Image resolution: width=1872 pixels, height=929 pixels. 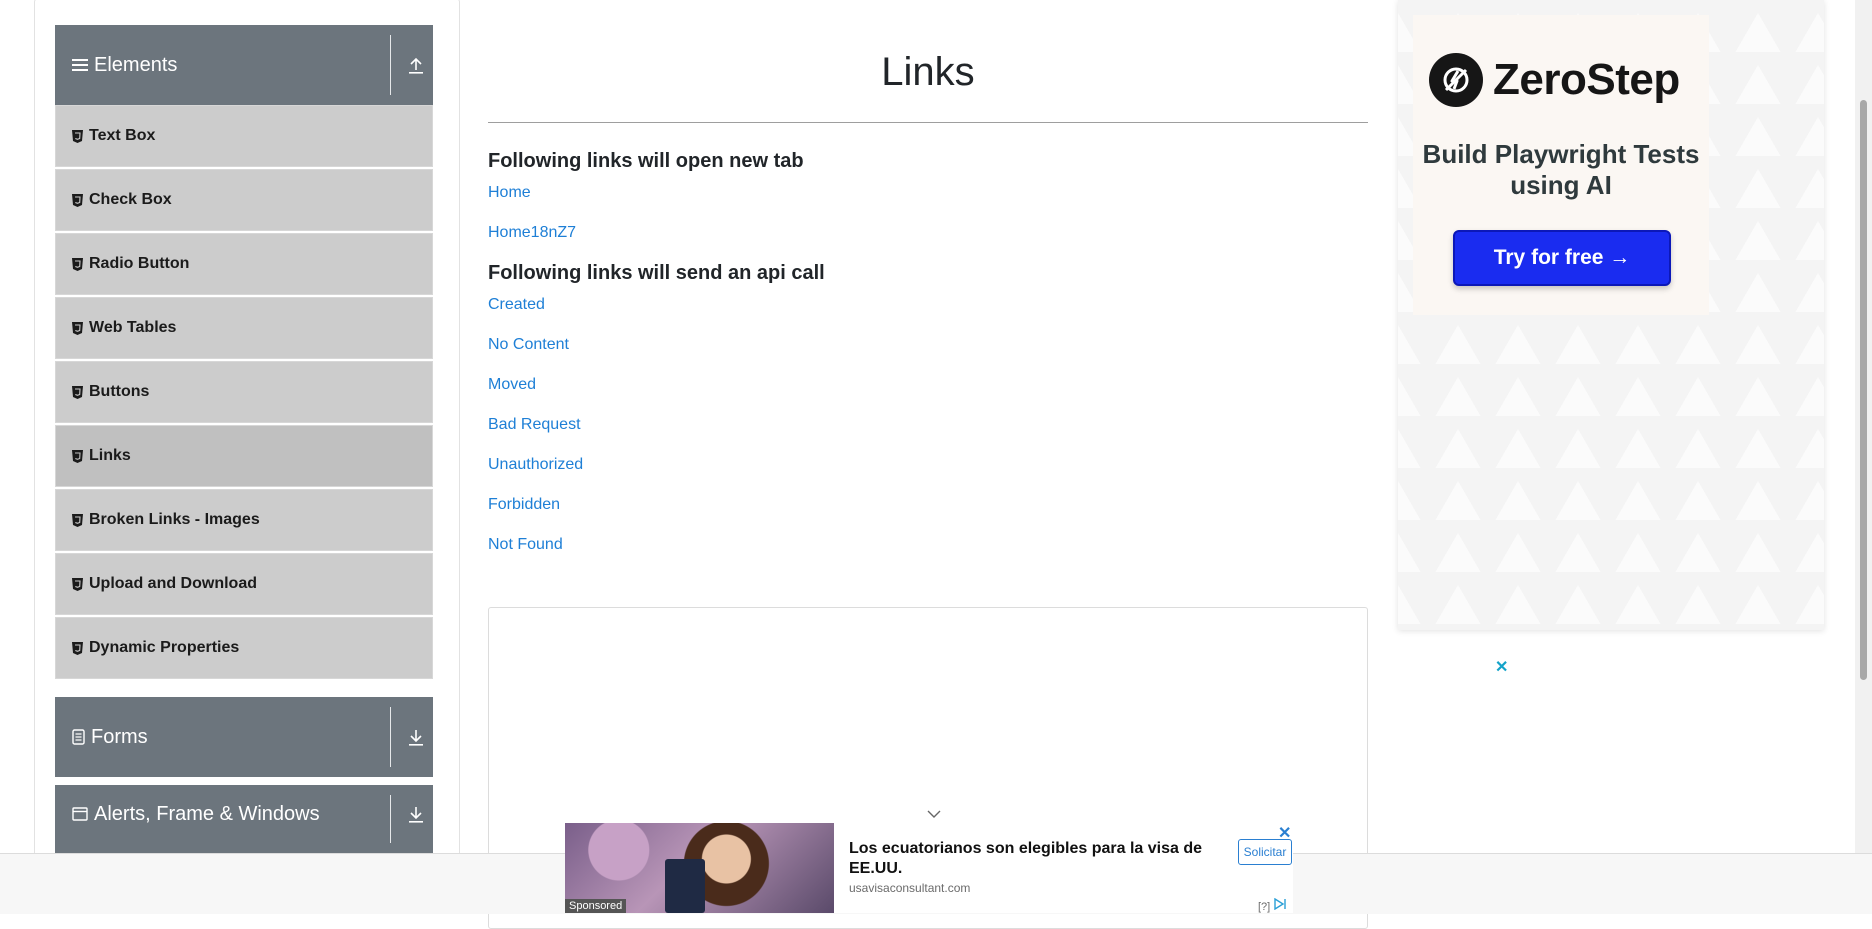 What do you see at coordinates (532, 233) in the screenshot?
I see `dynamic-home-link: Home18nZ7` at bounding box center [532, 233].